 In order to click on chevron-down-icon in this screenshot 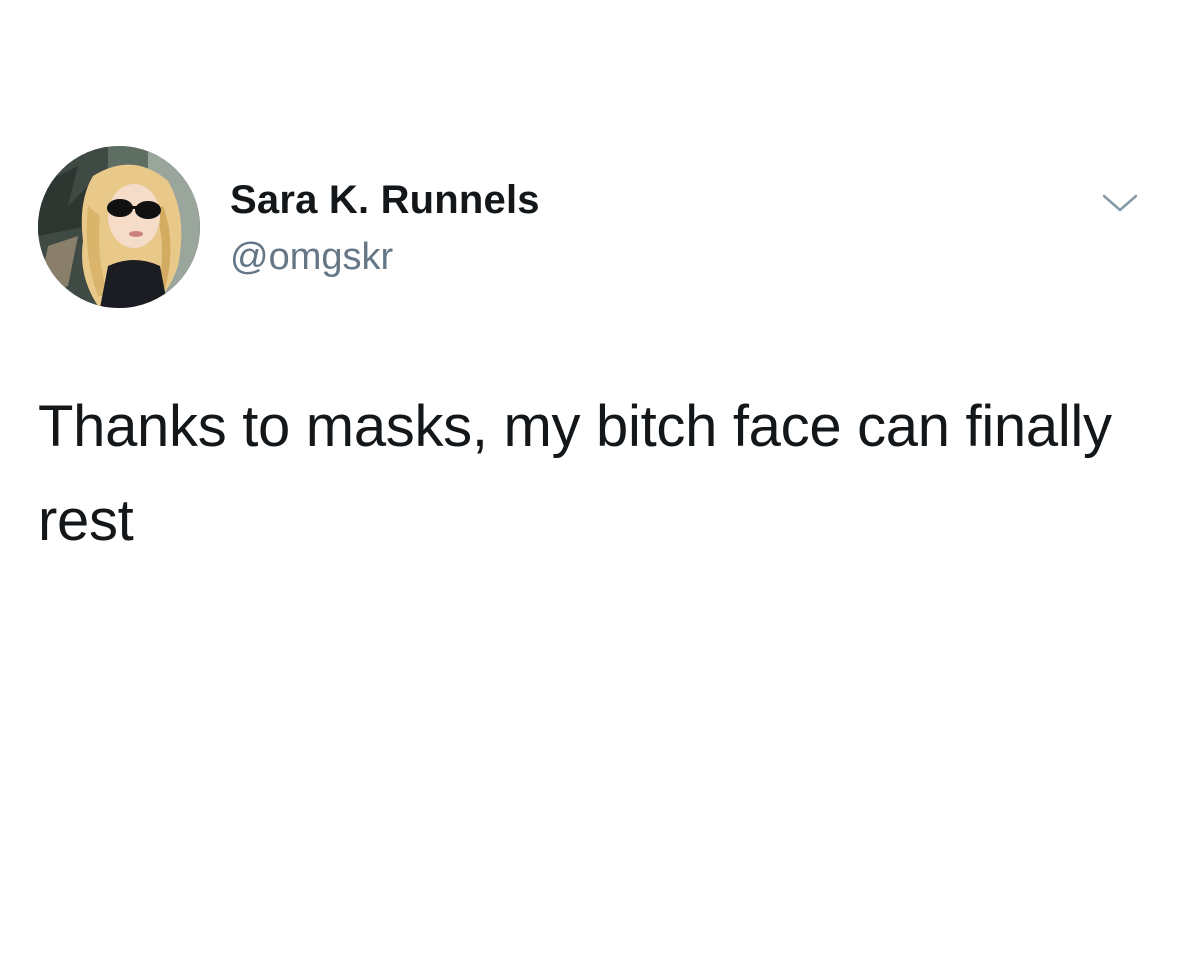, I will do `click(1120, 203)`.